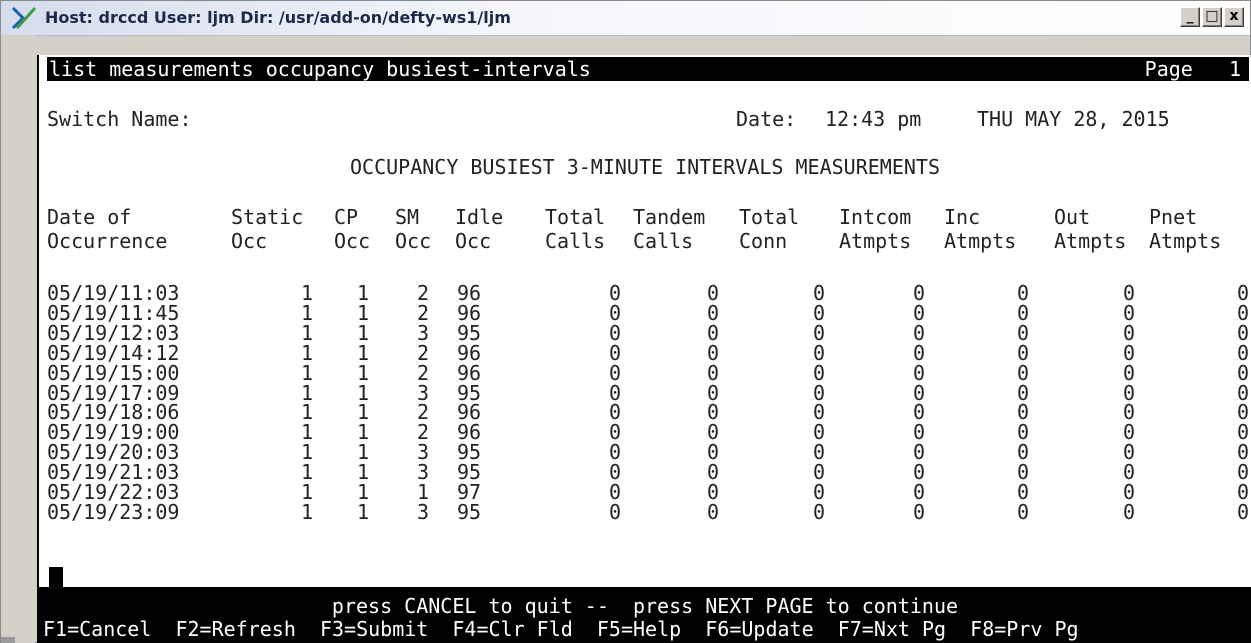  I want to click on table-cell: 97, so click(469, 492).